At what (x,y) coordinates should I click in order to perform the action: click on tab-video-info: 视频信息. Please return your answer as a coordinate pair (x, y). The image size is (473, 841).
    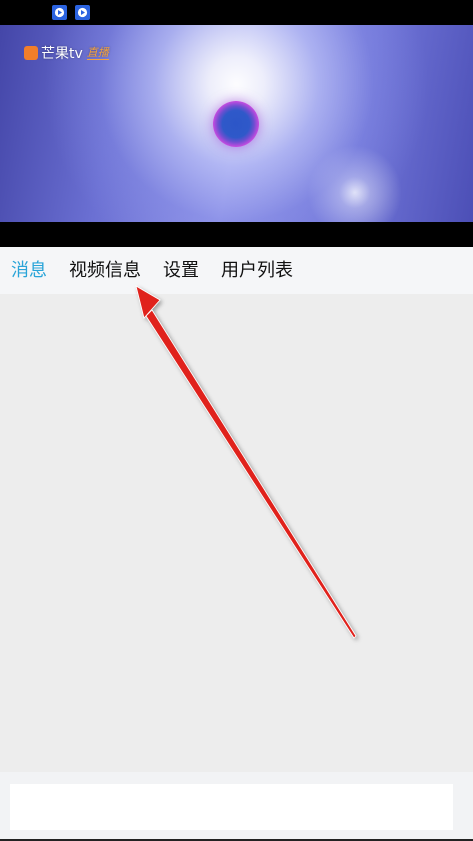
    Looking at the image, I should click on (105, 270).